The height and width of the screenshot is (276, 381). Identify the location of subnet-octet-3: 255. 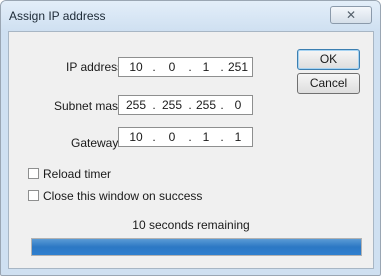
(206, 105).